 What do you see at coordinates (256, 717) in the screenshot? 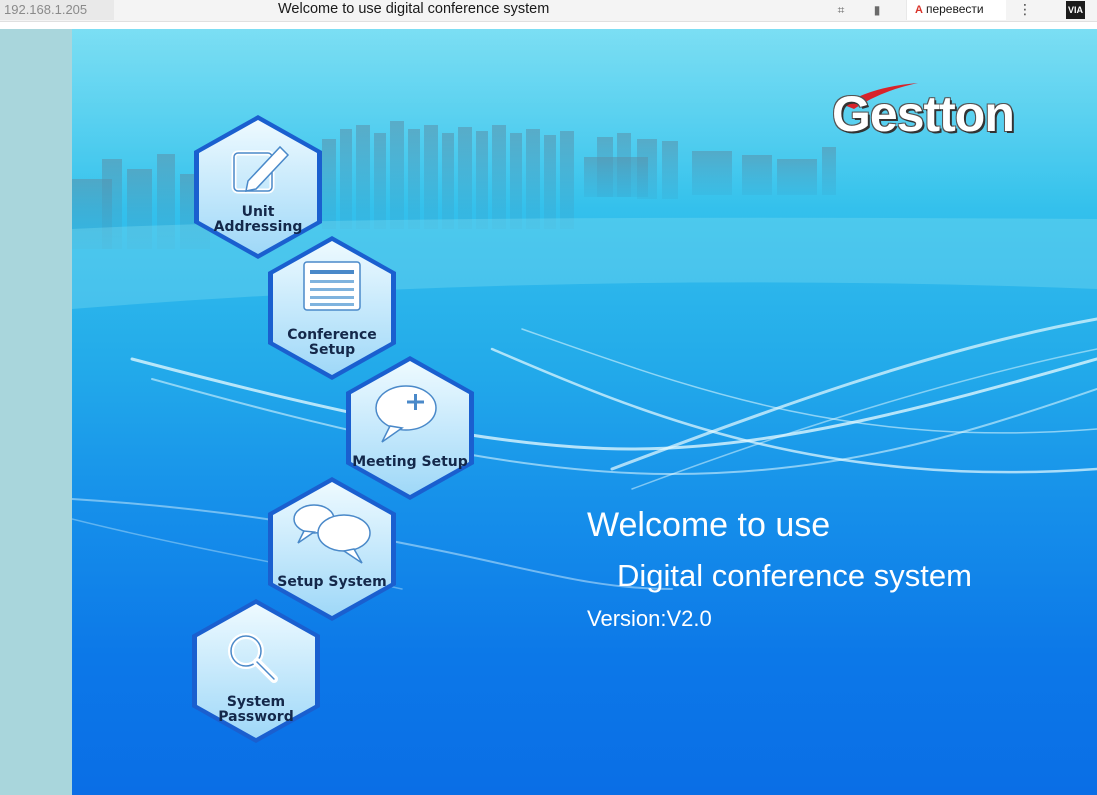
I see `system-password-label-2: Password` at bounding box center [256, 717].